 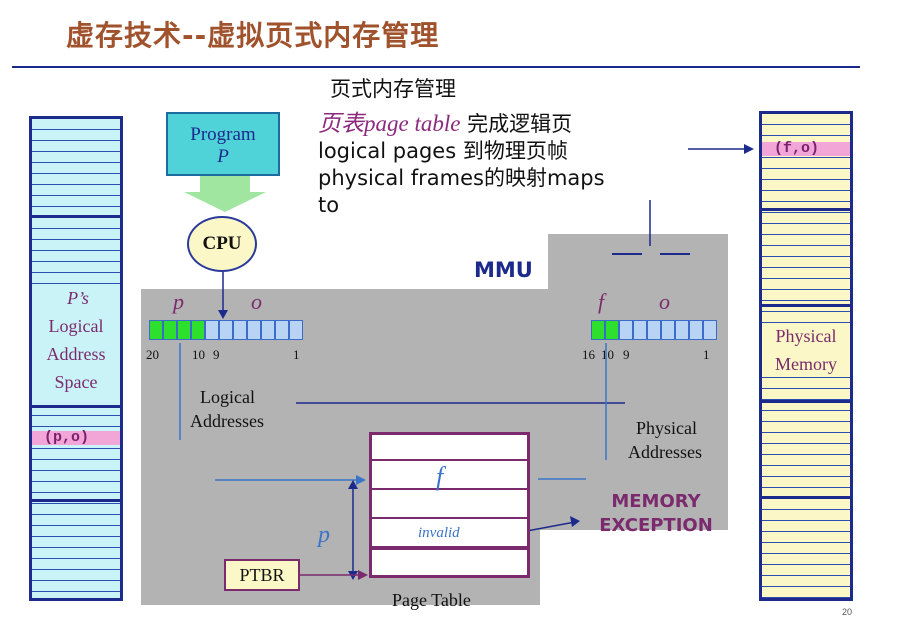 What do you see at coordinates (656, 501) in the screenshot?
I see `memory-exception-line1: MEMORY` at bounding box center [656, 501].